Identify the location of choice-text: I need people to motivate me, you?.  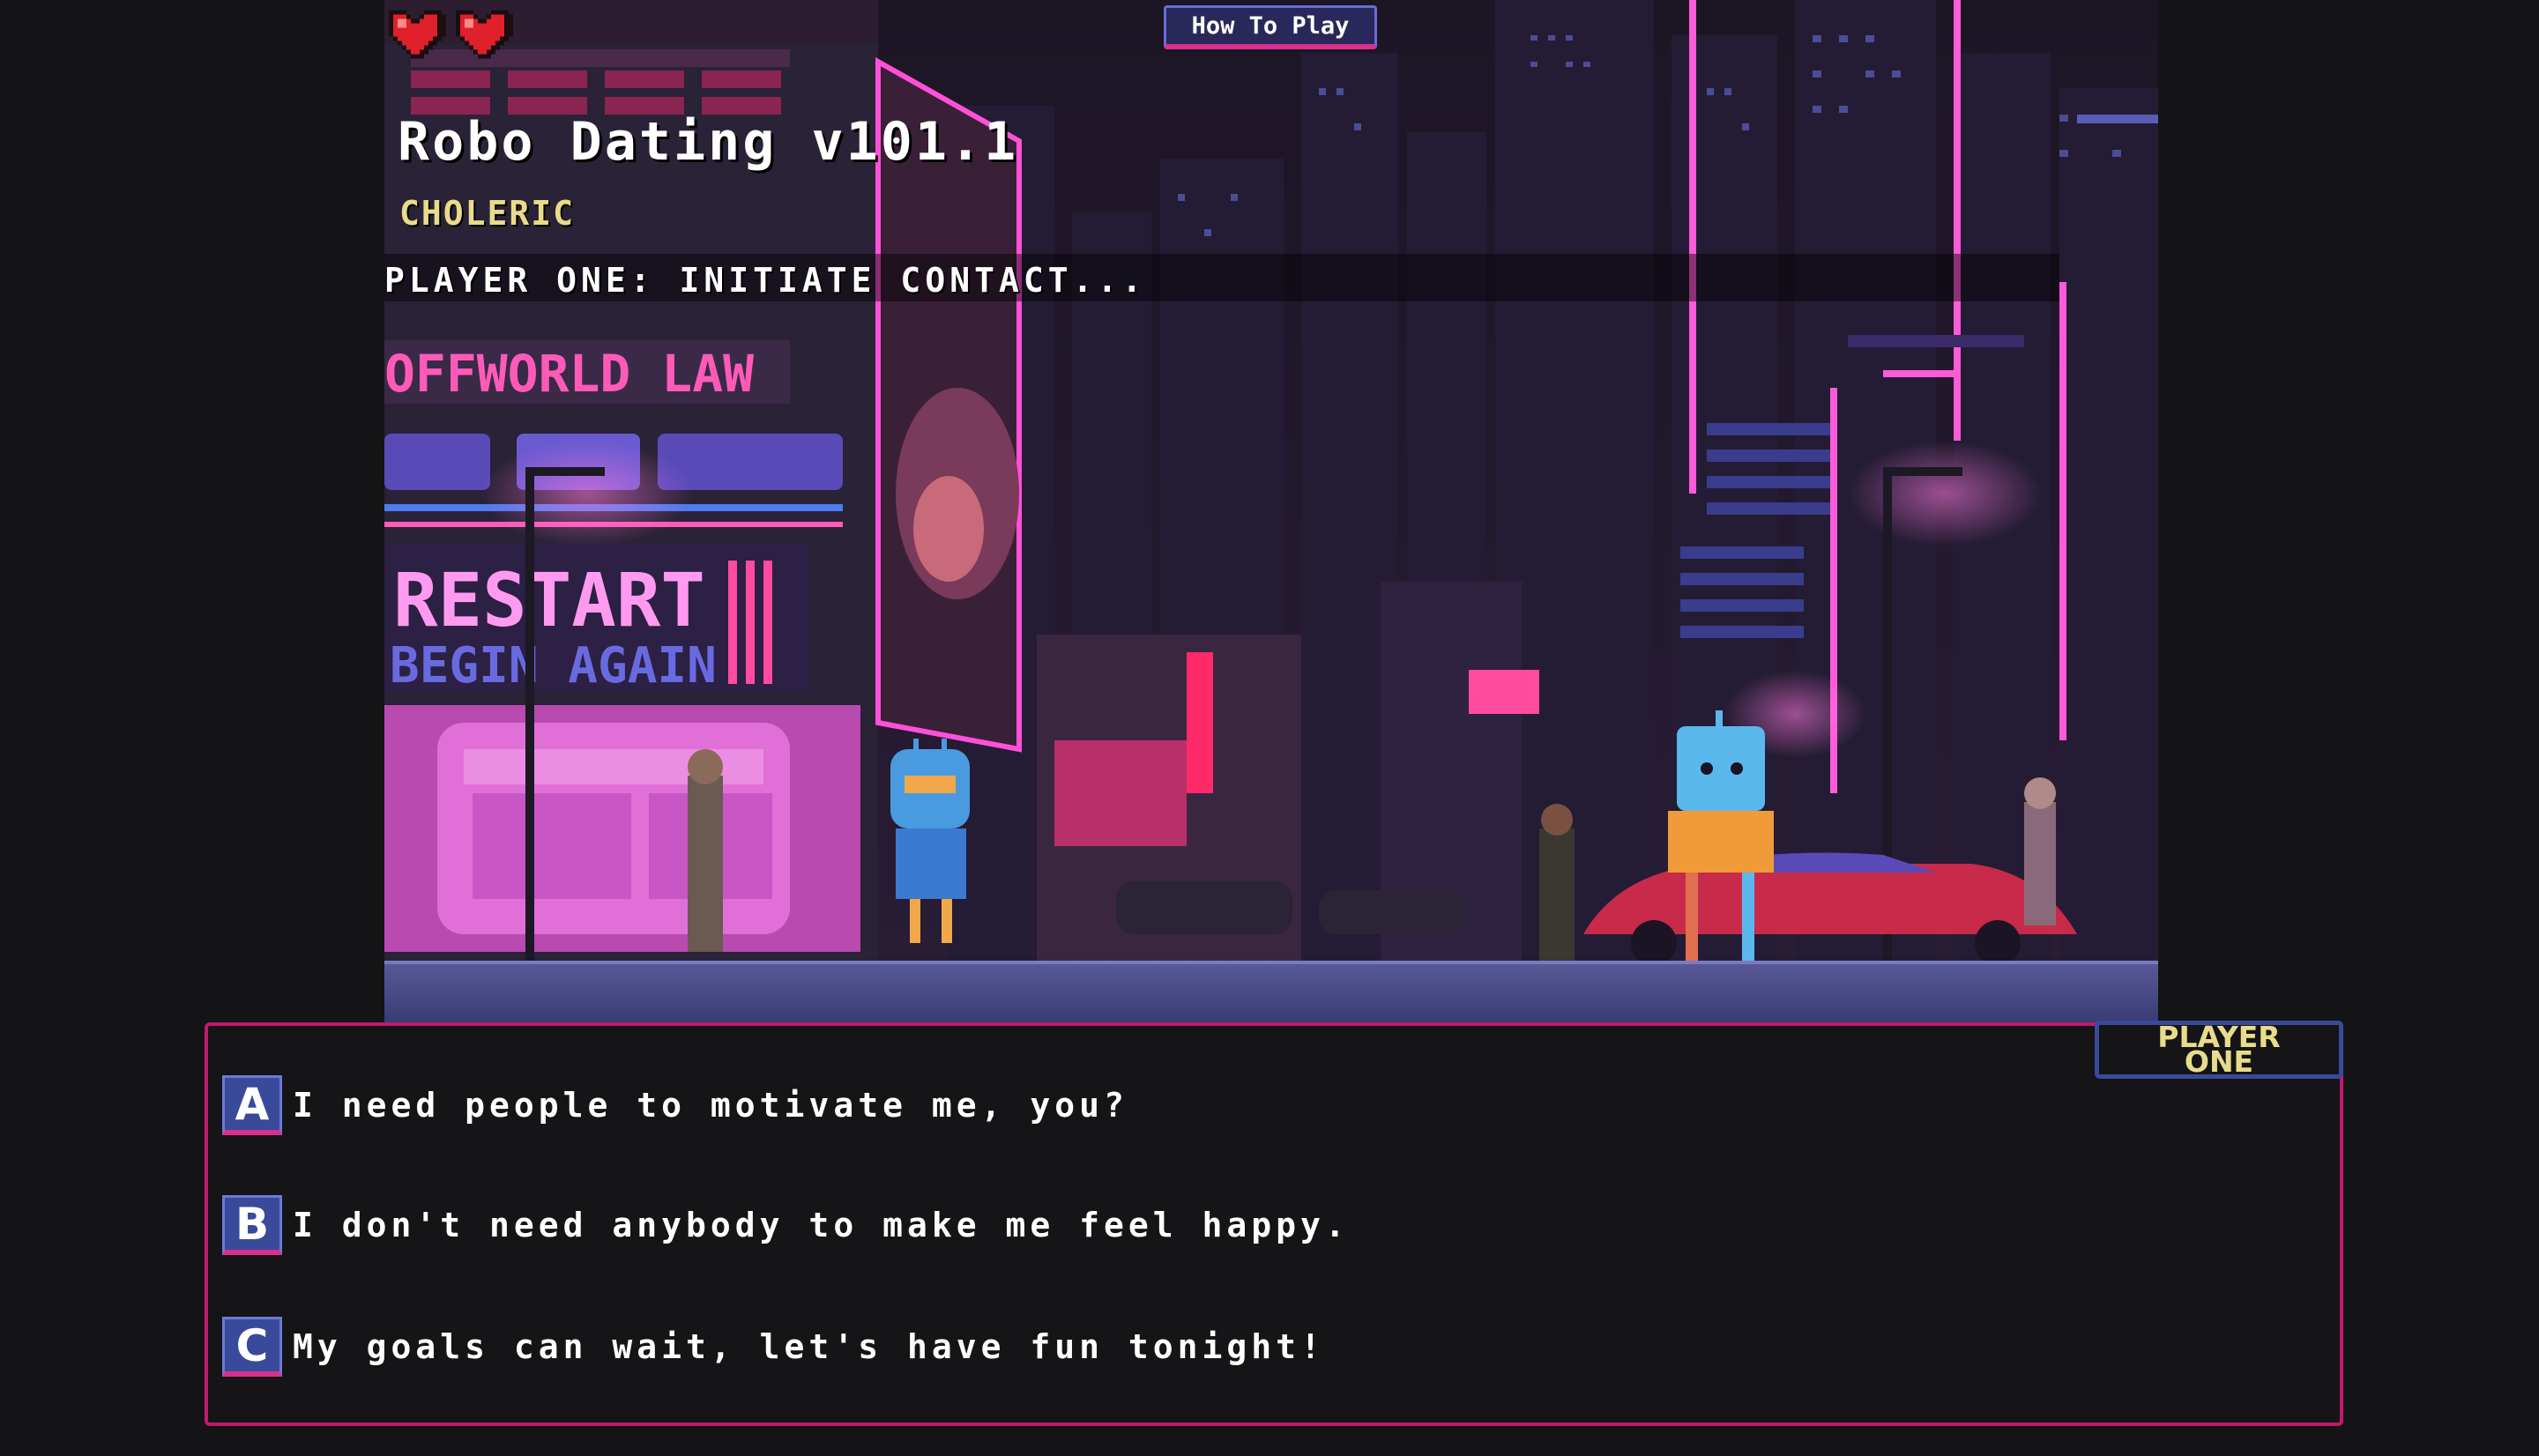
(710, 1105).